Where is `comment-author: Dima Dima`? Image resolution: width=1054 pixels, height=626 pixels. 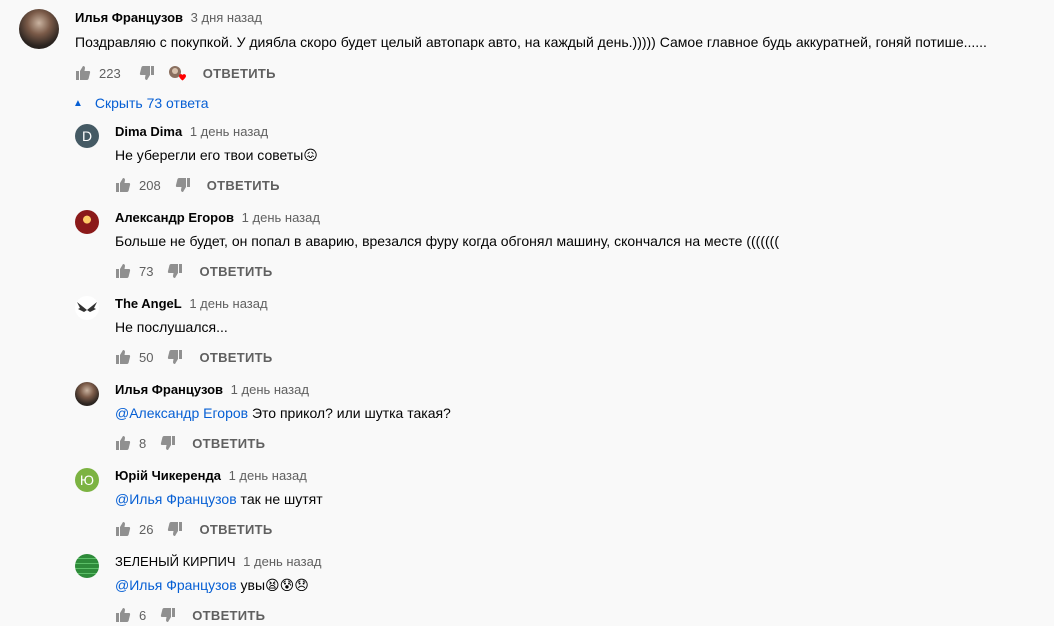 comment-author: Dima Dima is located at coordinates (148, 131).